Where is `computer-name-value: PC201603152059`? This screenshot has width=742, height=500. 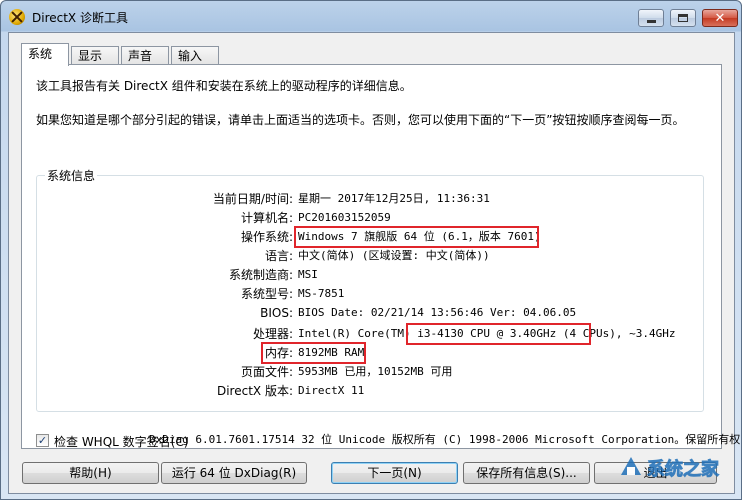 computer-name-value: PC201603152059 is located at coordinates (344, 217).